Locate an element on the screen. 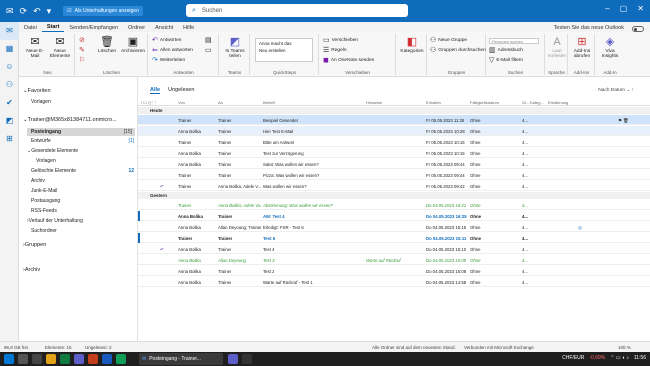 The image size is (650, 366). customize-icon: ▾ is located at coordinates (49, 11).